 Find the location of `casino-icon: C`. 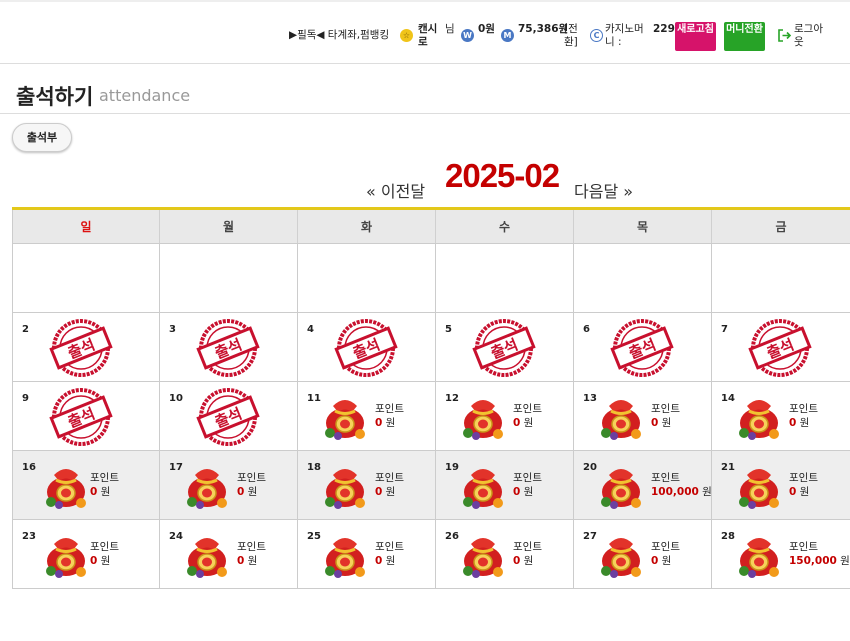

casino-icon: C is located at coordinates (596, 35).